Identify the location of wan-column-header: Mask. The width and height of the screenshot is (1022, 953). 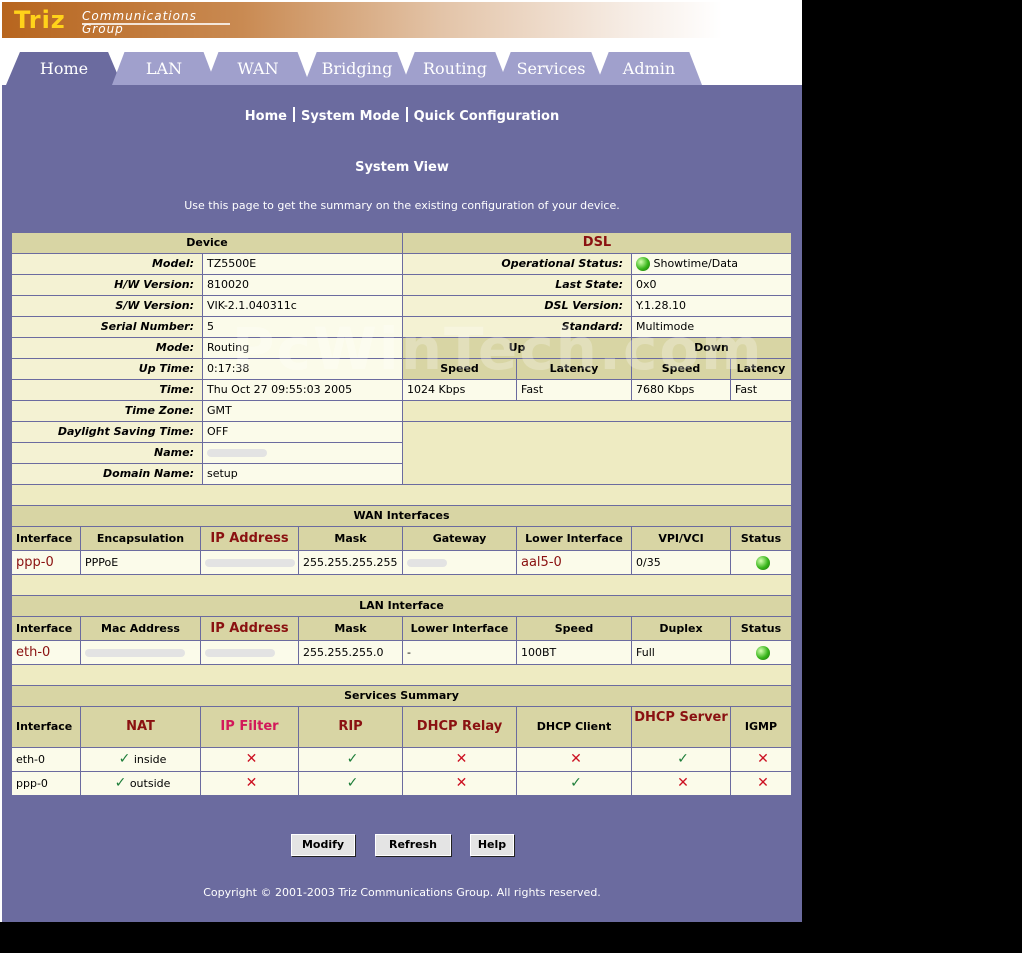
(350, 538).